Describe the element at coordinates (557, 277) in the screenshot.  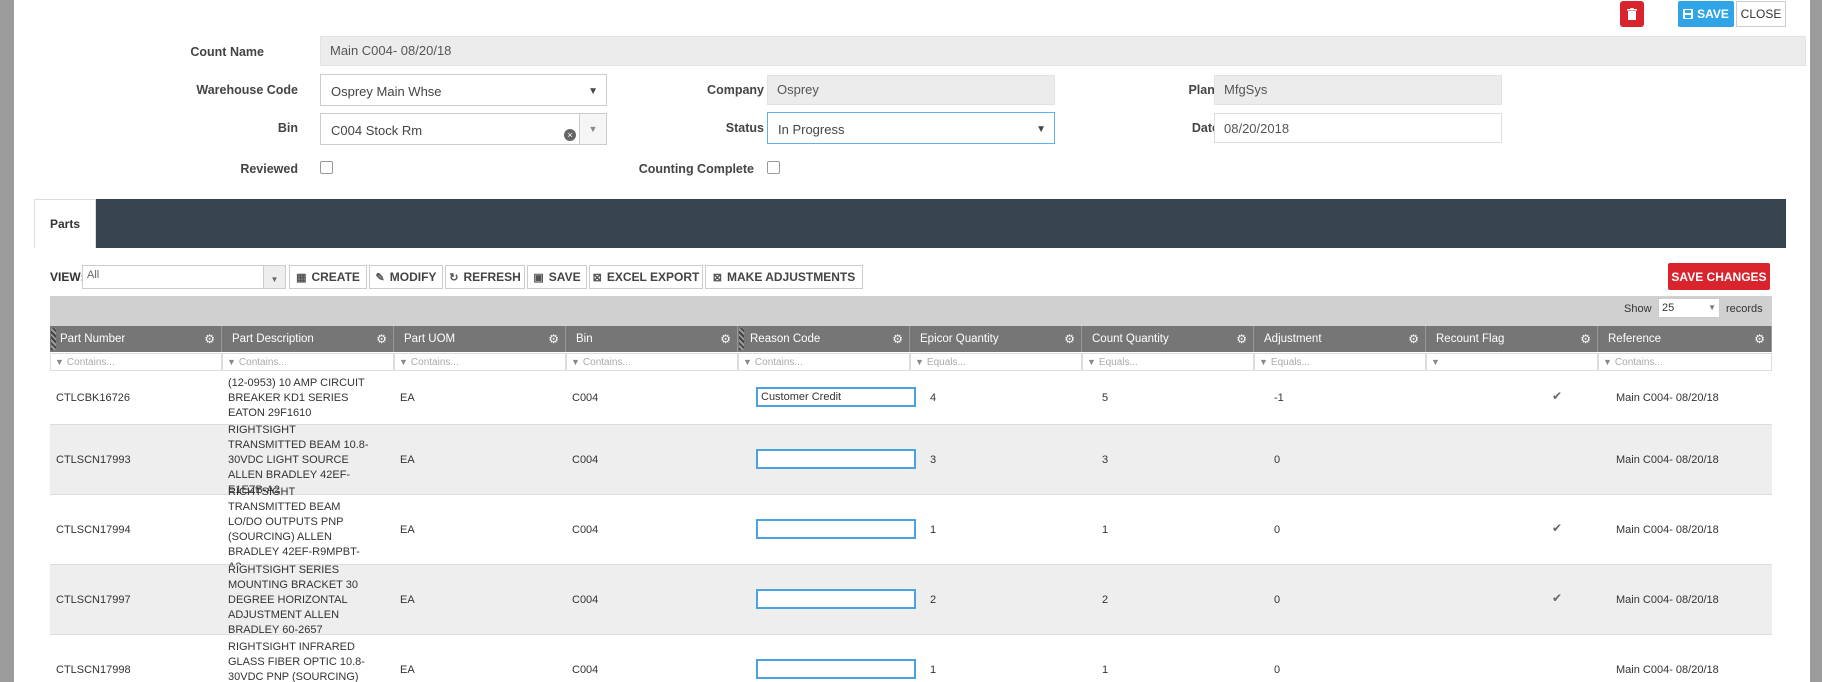
I see `grid-save-button: ▣ SAVE` at that location.